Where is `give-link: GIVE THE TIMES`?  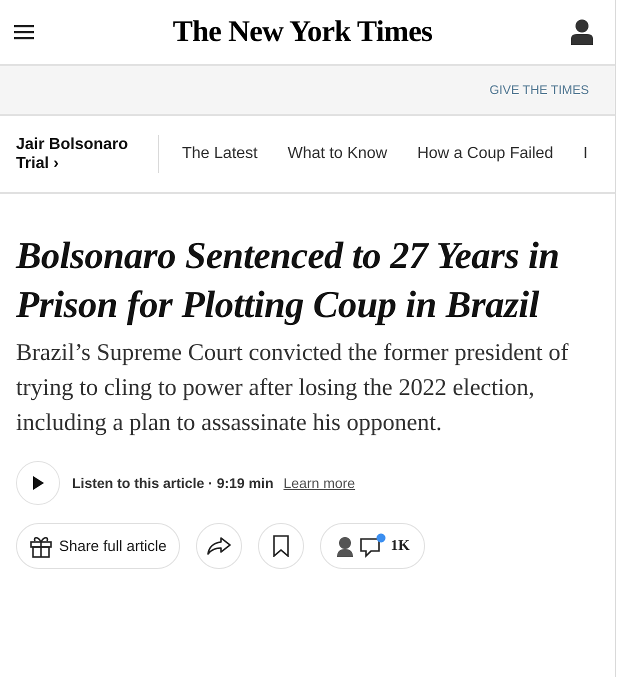 give-link: GIVE THE TIMES is located at coordinates (539, 90).